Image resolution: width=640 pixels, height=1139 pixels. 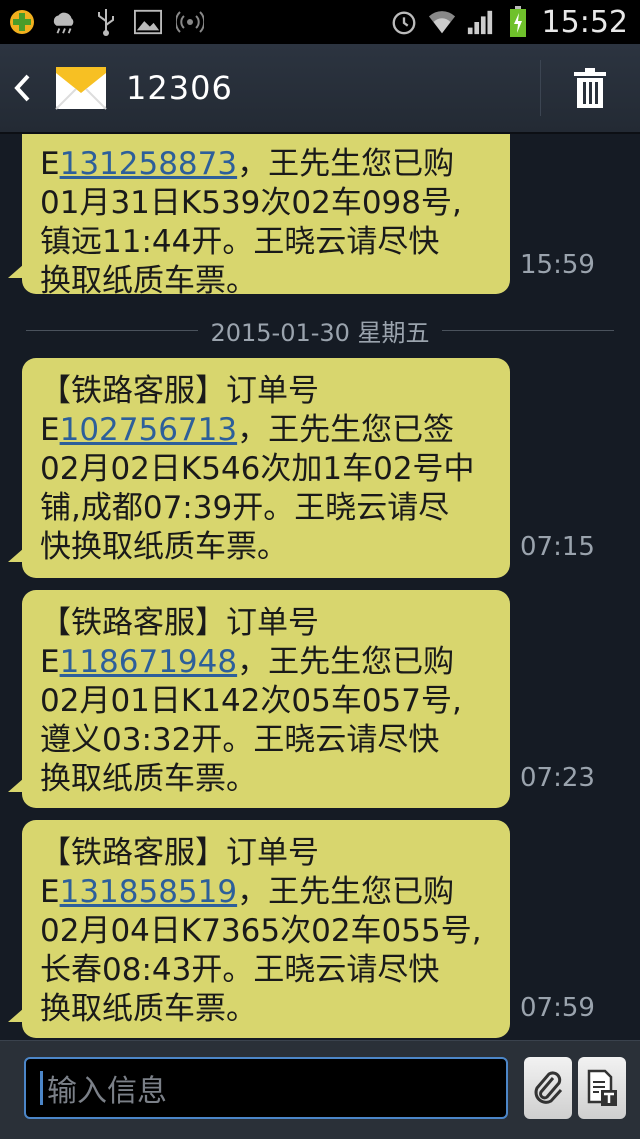 What do you see at coordinates (480, 22) in the screenshot?
I see `signal-icon` at bounding box center [480, 22].